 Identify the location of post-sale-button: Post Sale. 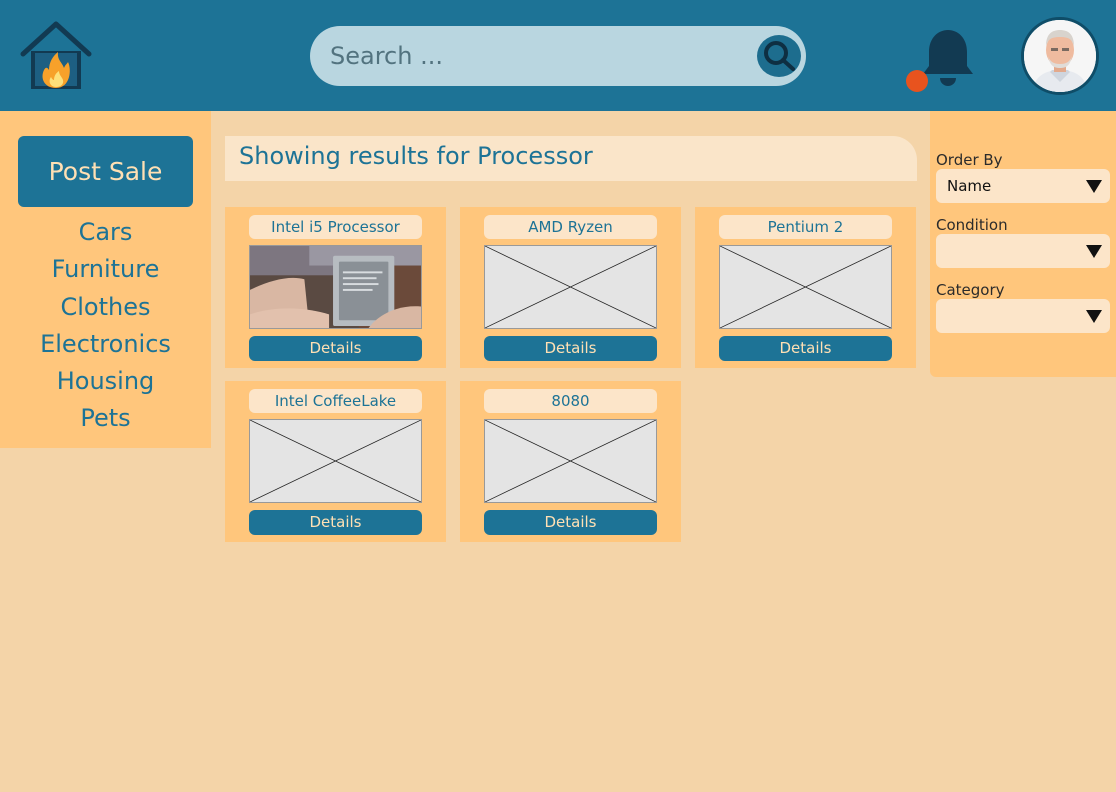
(105, 171).